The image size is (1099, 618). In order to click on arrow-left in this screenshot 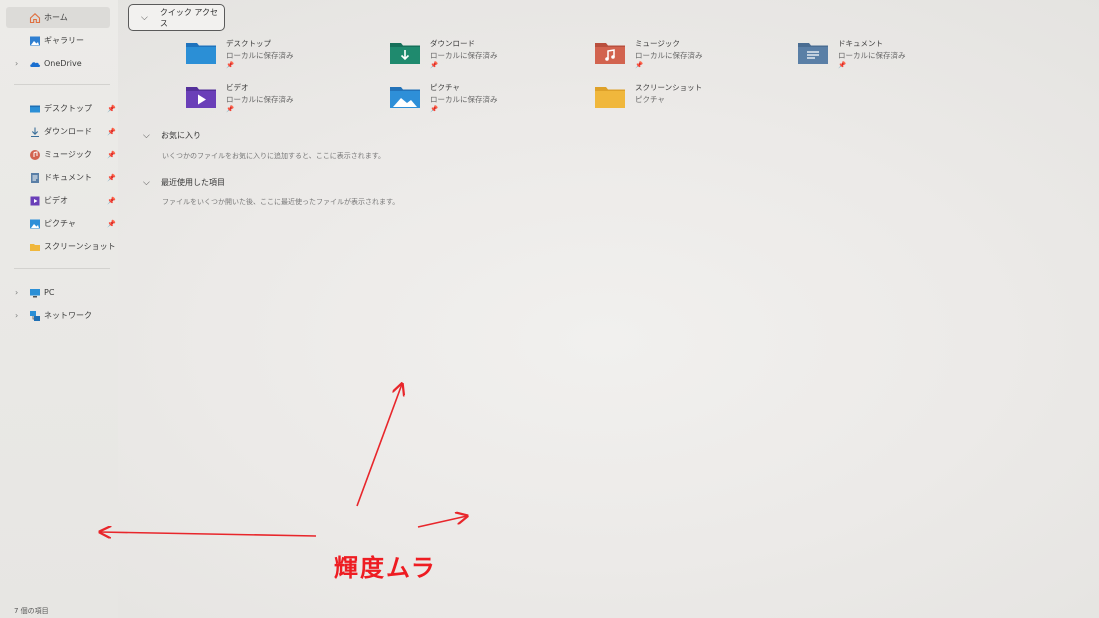, I will do `click(208, 534)`.